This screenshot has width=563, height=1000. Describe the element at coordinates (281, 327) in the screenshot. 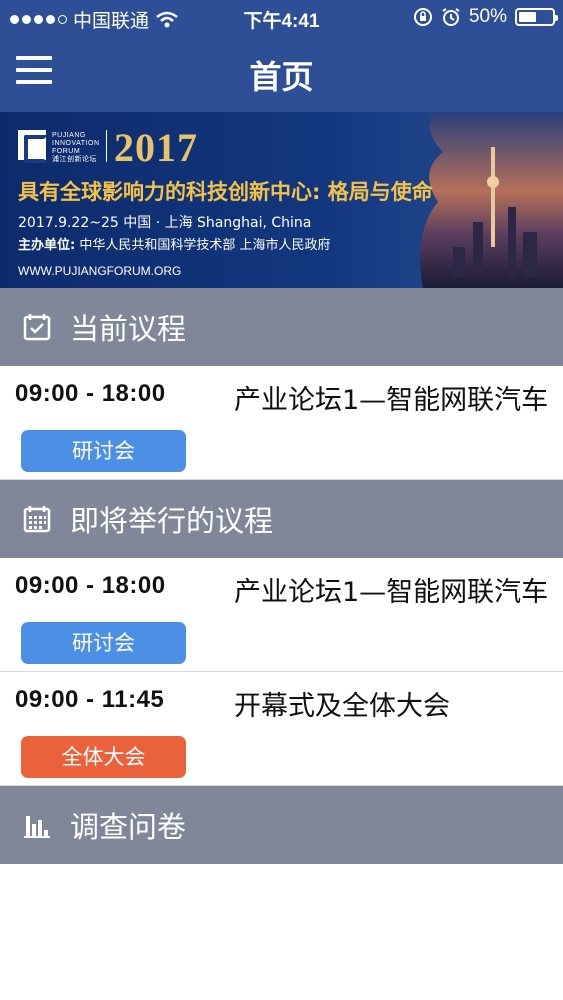

I see `section-current-agenda: 当前议程` at that location.